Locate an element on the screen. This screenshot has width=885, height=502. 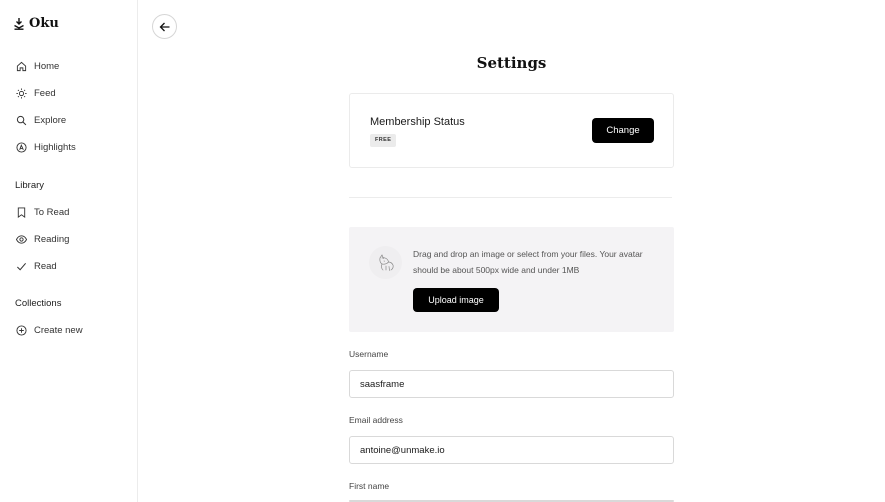
nav-item-label: Explore is located at coordinates (50, 120).